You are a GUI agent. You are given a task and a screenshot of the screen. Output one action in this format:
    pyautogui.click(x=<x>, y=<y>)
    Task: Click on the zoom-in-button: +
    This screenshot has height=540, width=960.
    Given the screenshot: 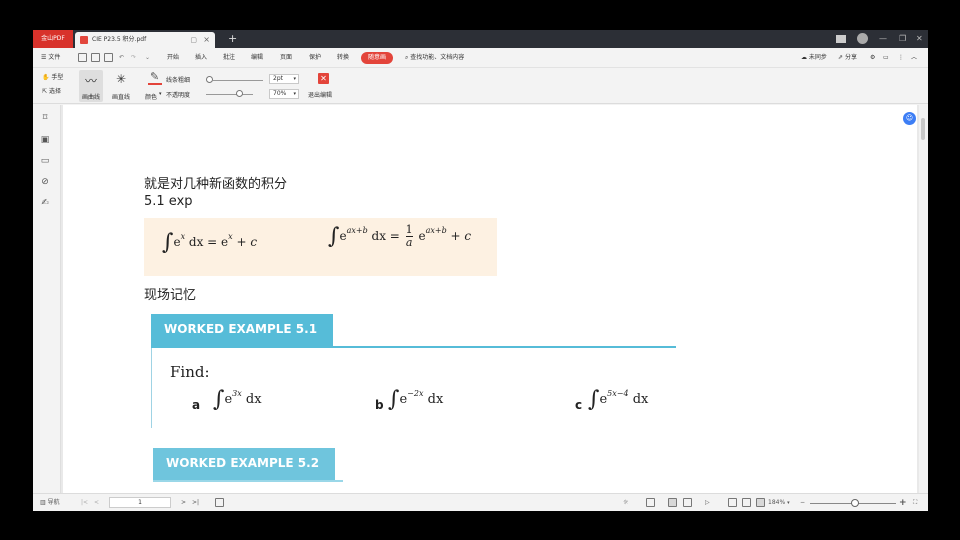 What is the action you would take?
    pyautogui.click(x=903, y=502)
    